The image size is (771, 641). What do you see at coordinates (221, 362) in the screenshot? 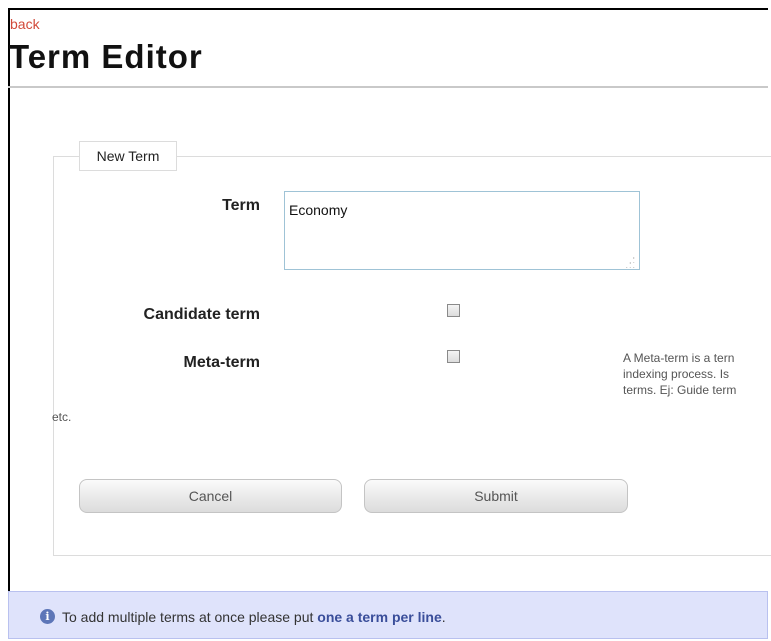
I see `meta-term-label: Meta-term` at bounding box center [221, 362].